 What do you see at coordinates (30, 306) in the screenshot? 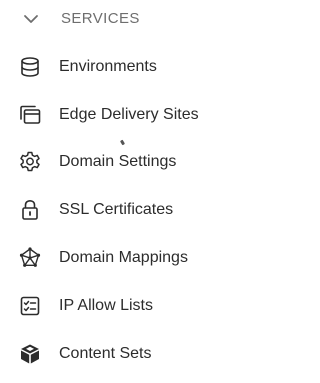
I see `checklist-icon` at bounding box center [30, 306].